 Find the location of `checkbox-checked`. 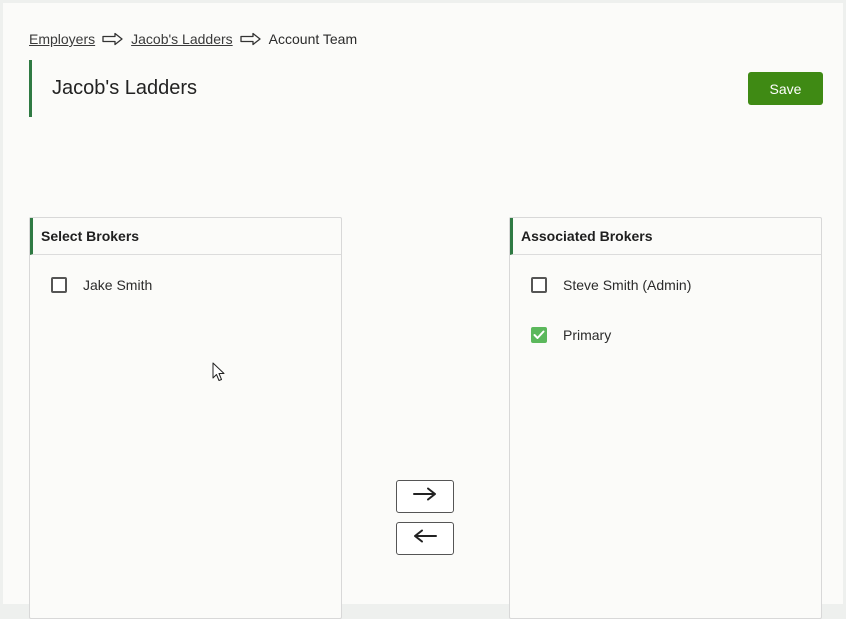

checkbox-checked is located at coordinates (539, 335).